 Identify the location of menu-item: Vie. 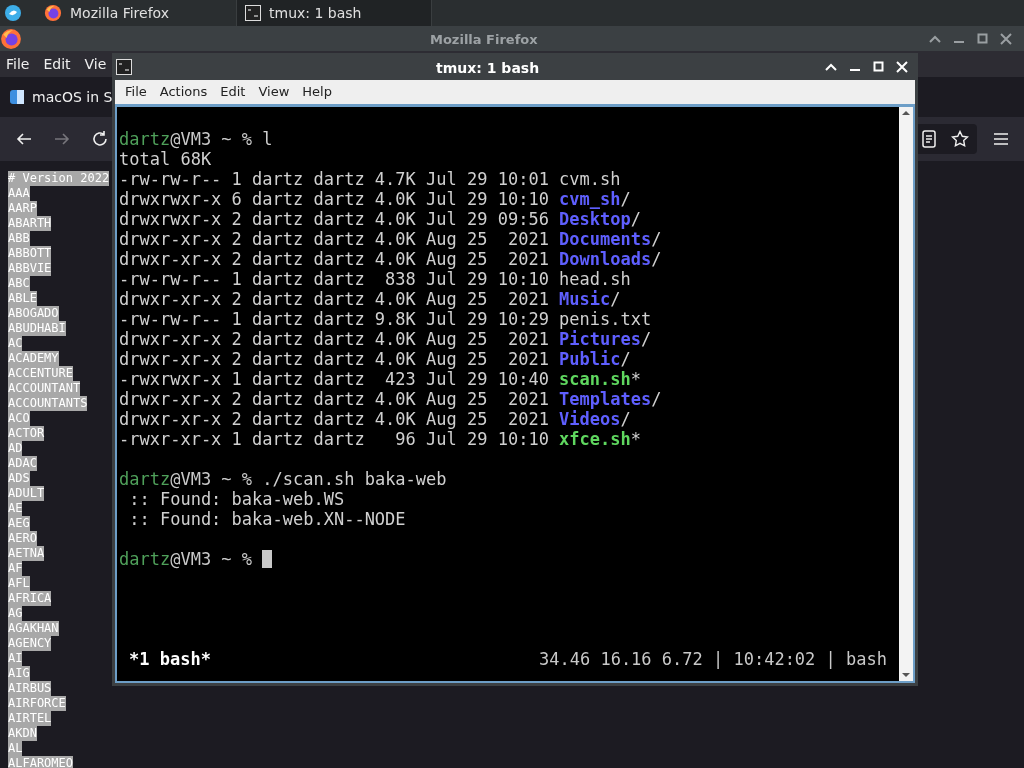
(95, 64).